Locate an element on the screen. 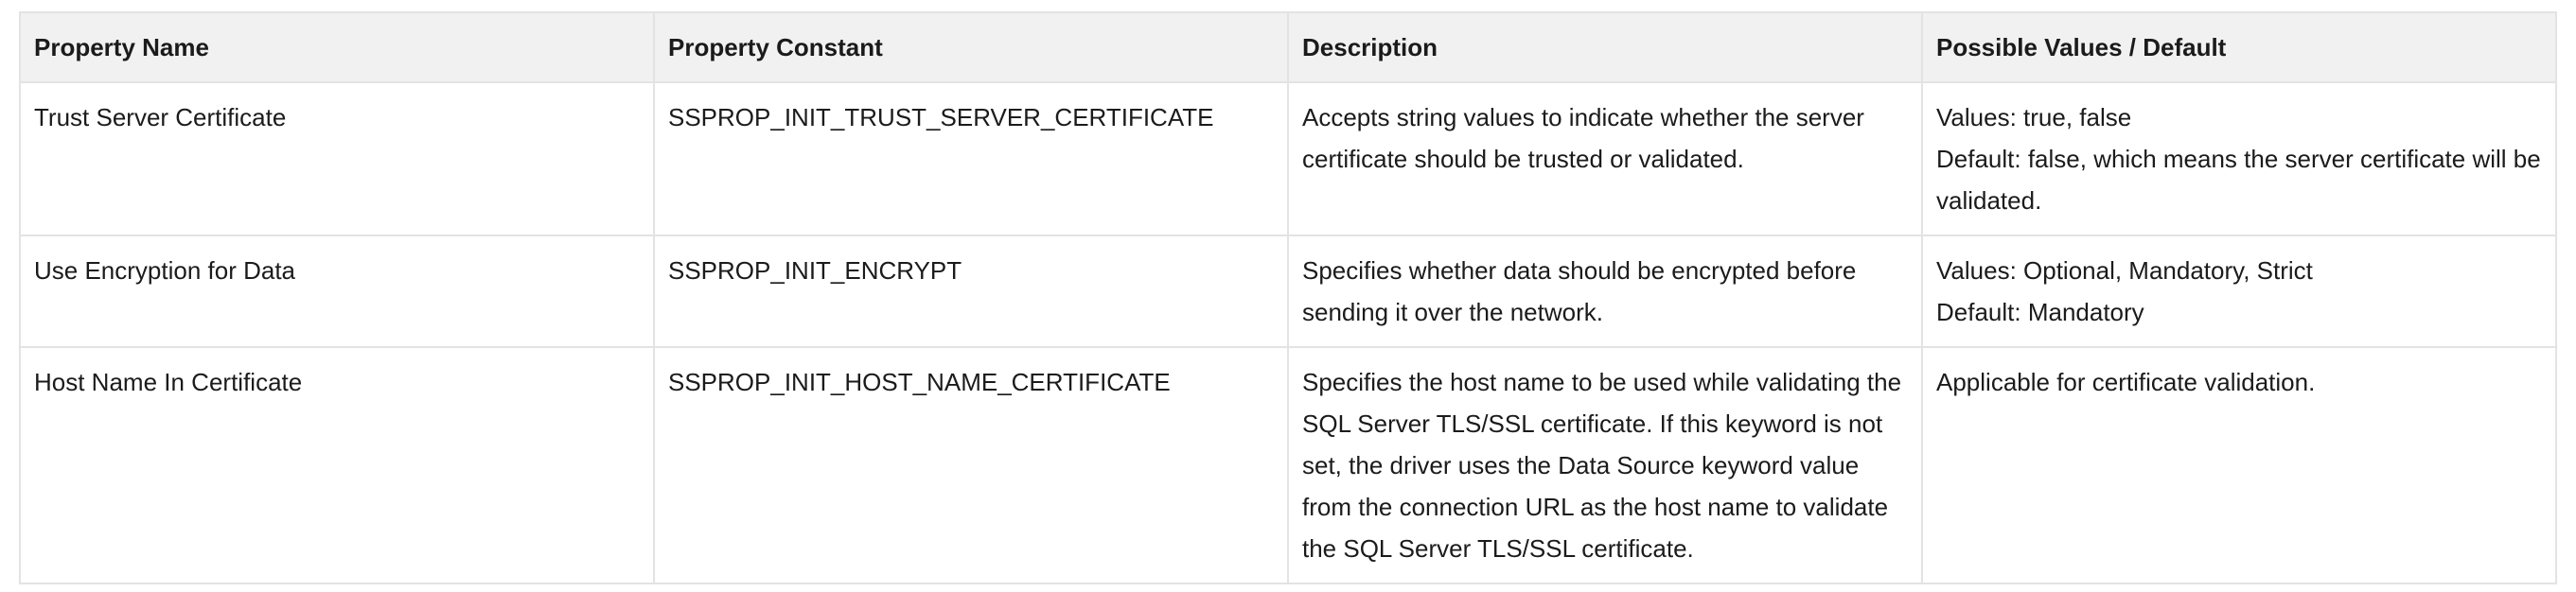 This screenshot has height=592, width=2576. cell-property-constant: SSPROP_INIT_TRUST_SERVER_CERTIFICATE is located at coordinates (971, 158).